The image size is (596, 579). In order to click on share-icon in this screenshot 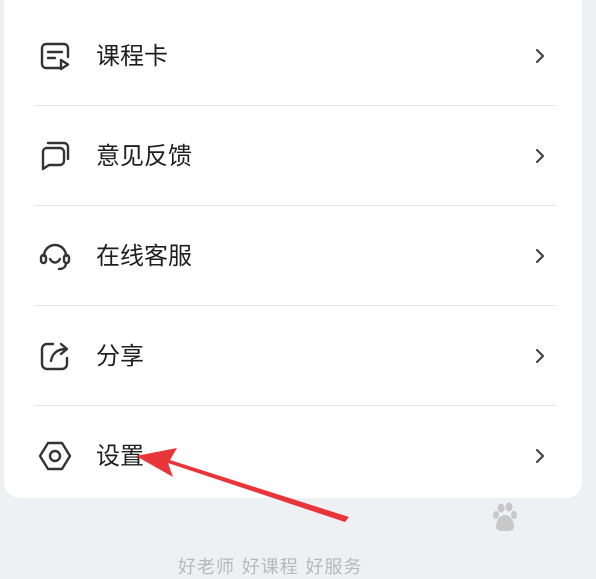, I will do `click(55, 356)`.